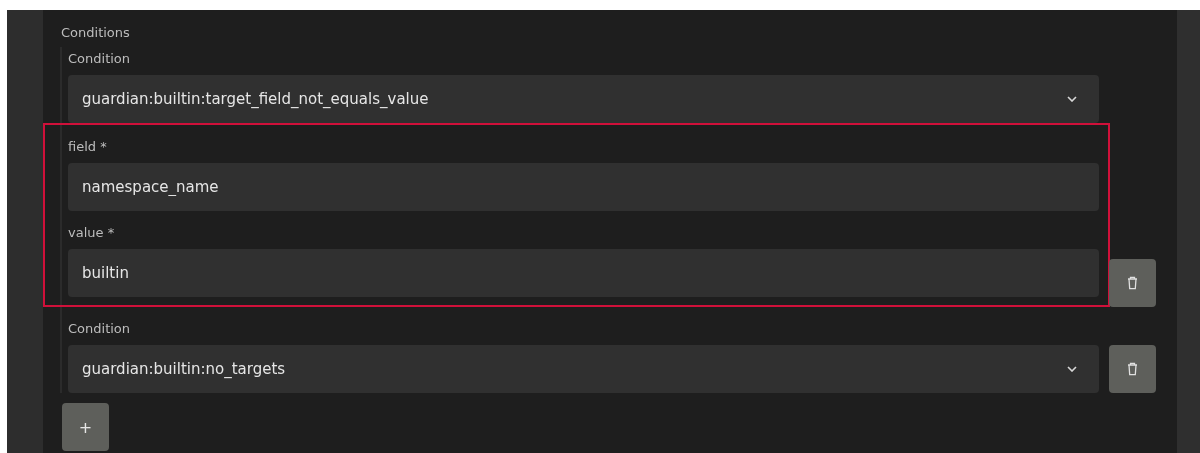 This screenshot has height=453, width=1200. I want to click on condition-dropdown: guardian:builtin:no_targets, so click(583, 369).